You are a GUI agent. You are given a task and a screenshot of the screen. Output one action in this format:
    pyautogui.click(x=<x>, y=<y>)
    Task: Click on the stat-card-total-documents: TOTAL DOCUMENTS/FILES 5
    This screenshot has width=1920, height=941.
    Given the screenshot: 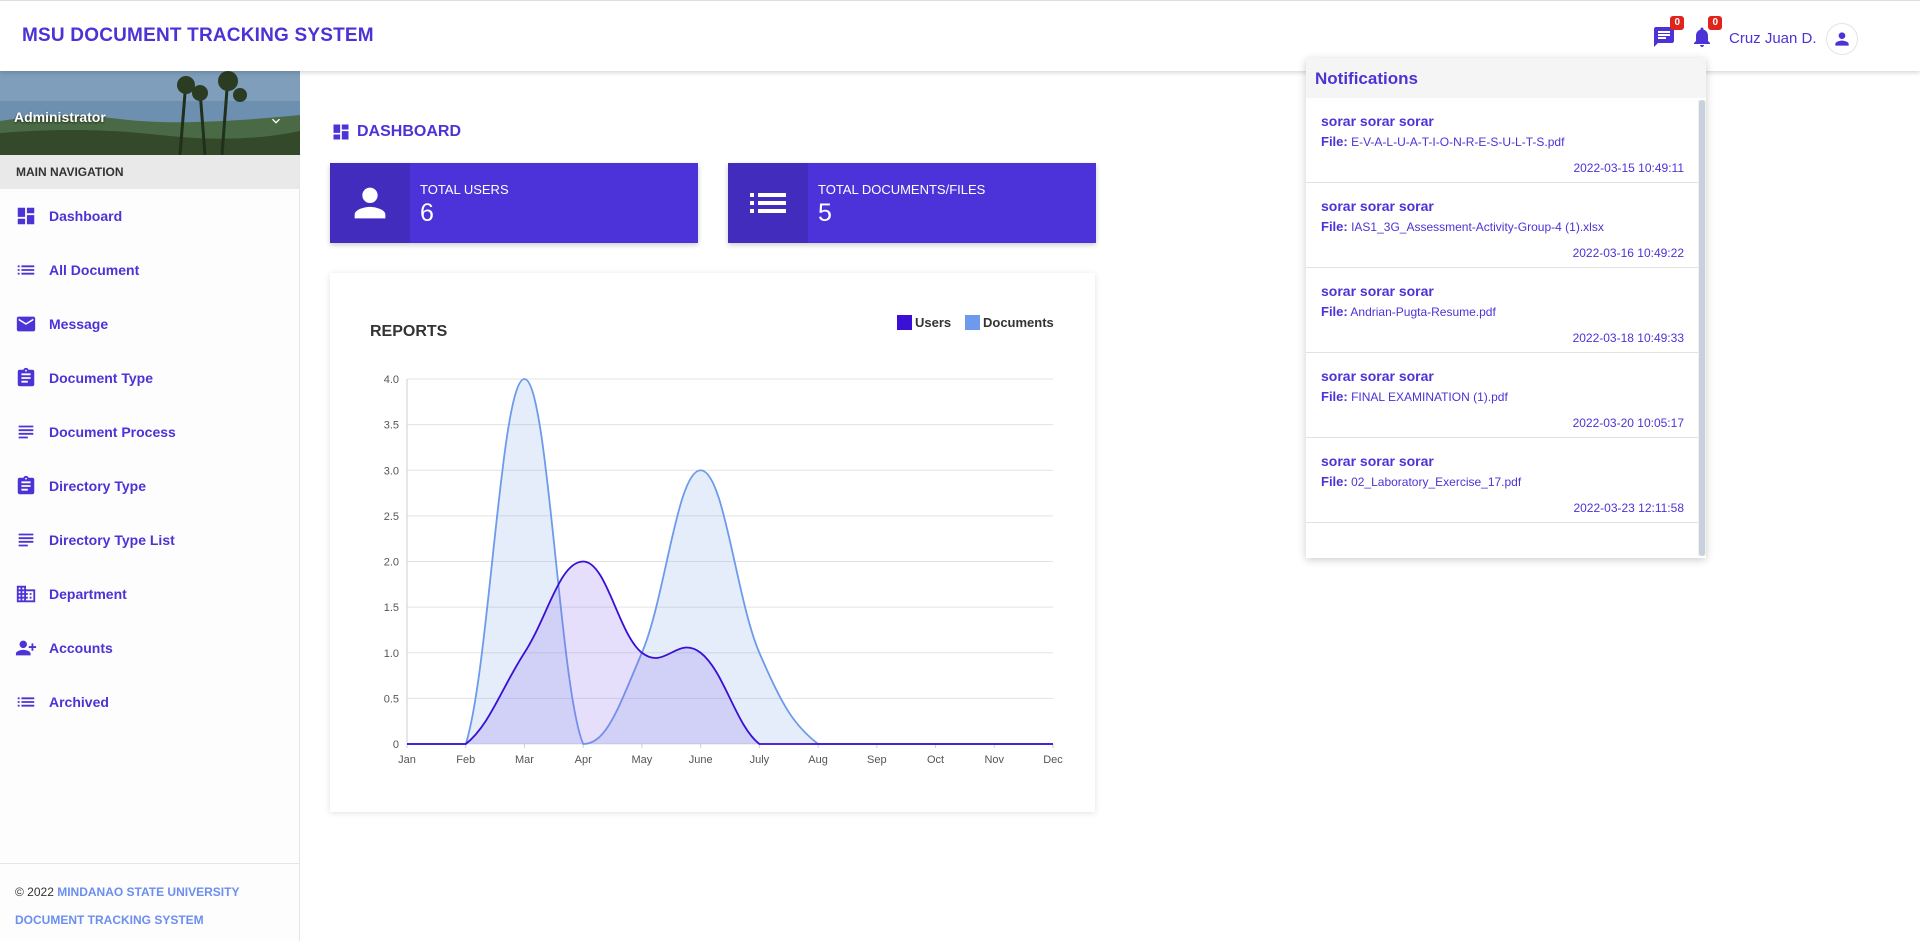 What is the action you would take?
    pyautogui.click(x=912, y=203)
    